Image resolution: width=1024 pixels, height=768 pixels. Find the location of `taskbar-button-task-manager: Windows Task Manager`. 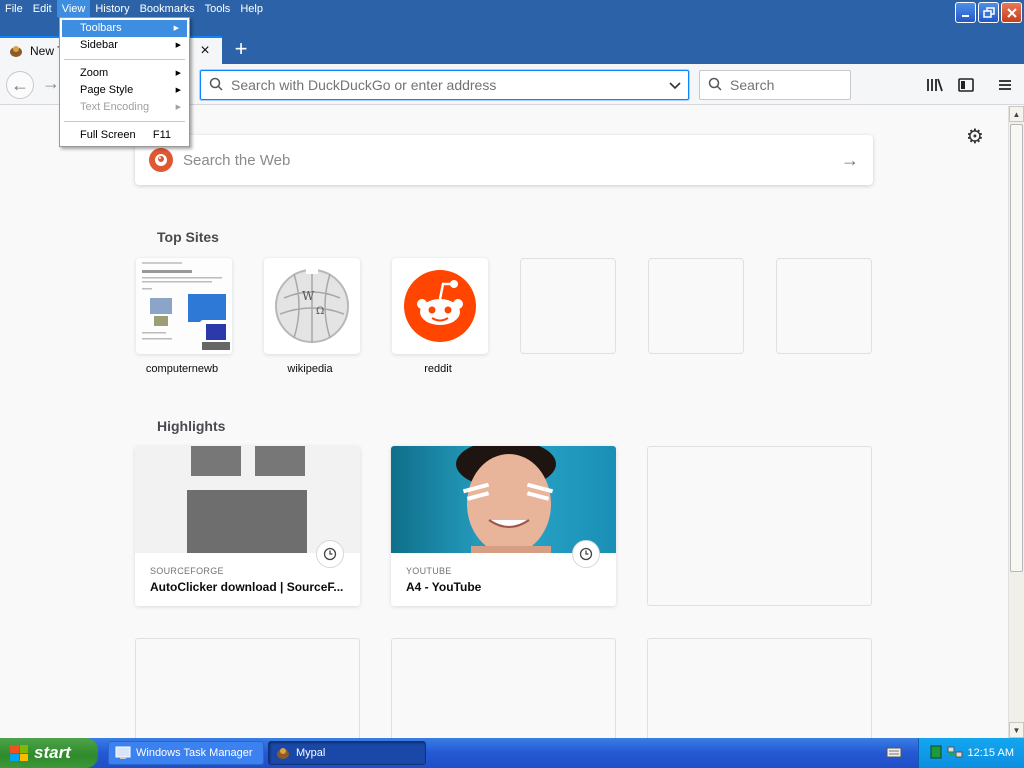

taskbar-button-task-manager: Windows Task Manager is located at coordinates (186, 753).